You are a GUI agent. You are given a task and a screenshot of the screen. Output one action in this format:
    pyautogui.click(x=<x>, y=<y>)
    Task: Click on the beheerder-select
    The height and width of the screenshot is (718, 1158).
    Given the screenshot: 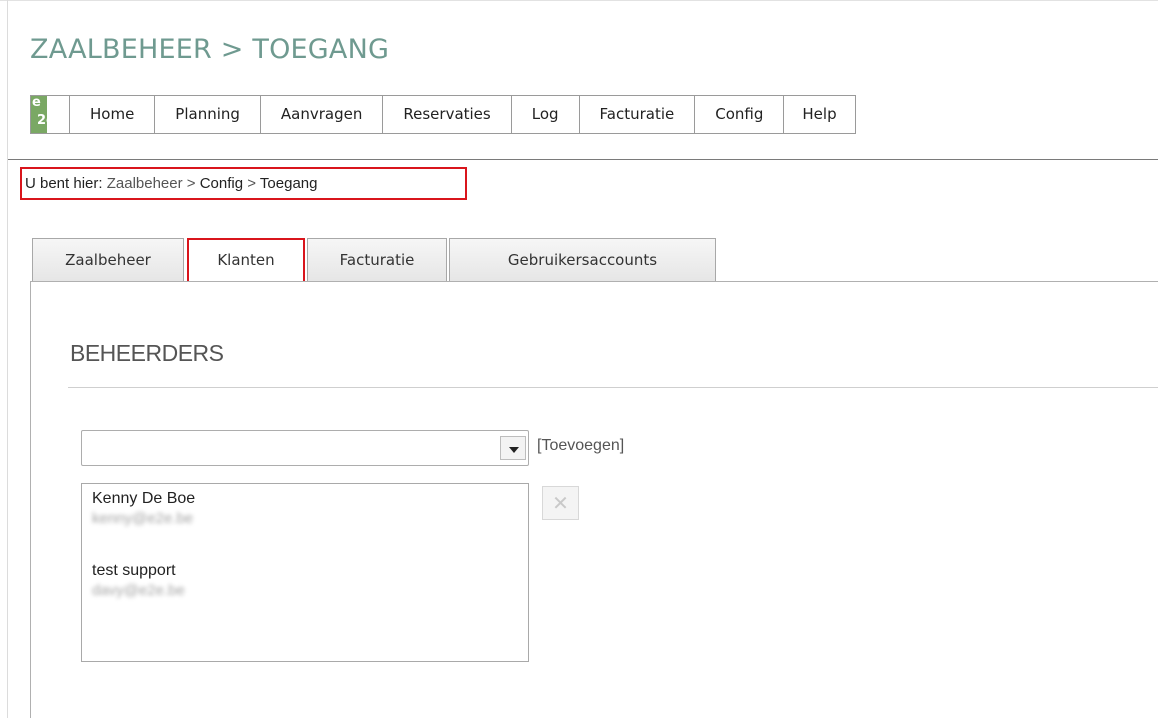 What is the action you would take?
    pyautogui.click(x=305, y=448)
    